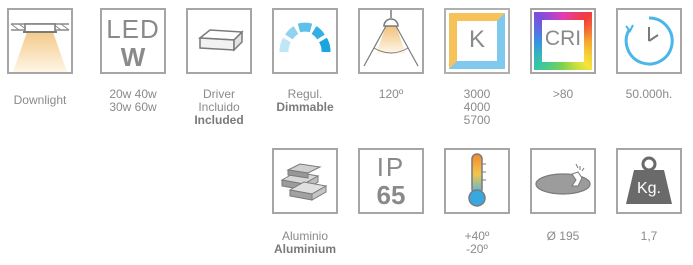 The image size is (693, 265). What do you see at coordinates (391, 167) in the screenshot?
I see `ip-label: IP` at bounding box center [391, 167].